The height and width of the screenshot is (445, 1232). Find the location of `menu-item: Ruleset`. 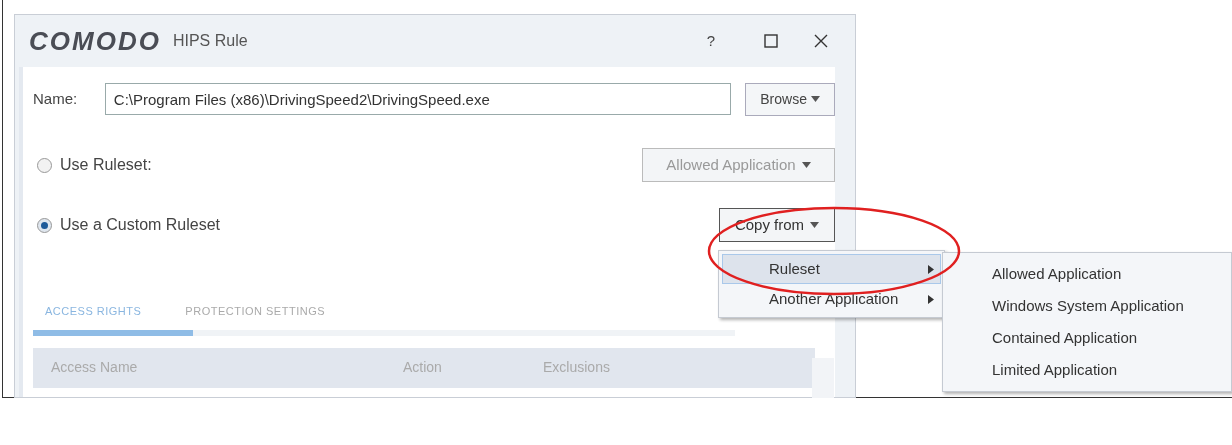

menu-item: Ruleset is located at coordinates (831, 269).